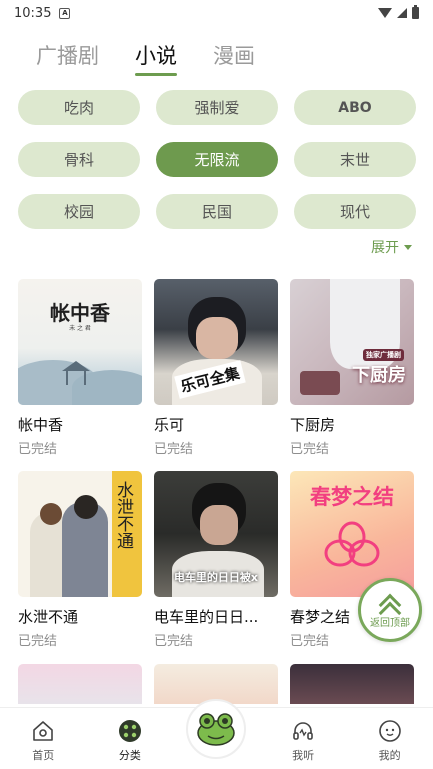  I want to click on book-card: 帐中香 未 之 君 帐中香 已完结, so click(80, 368).